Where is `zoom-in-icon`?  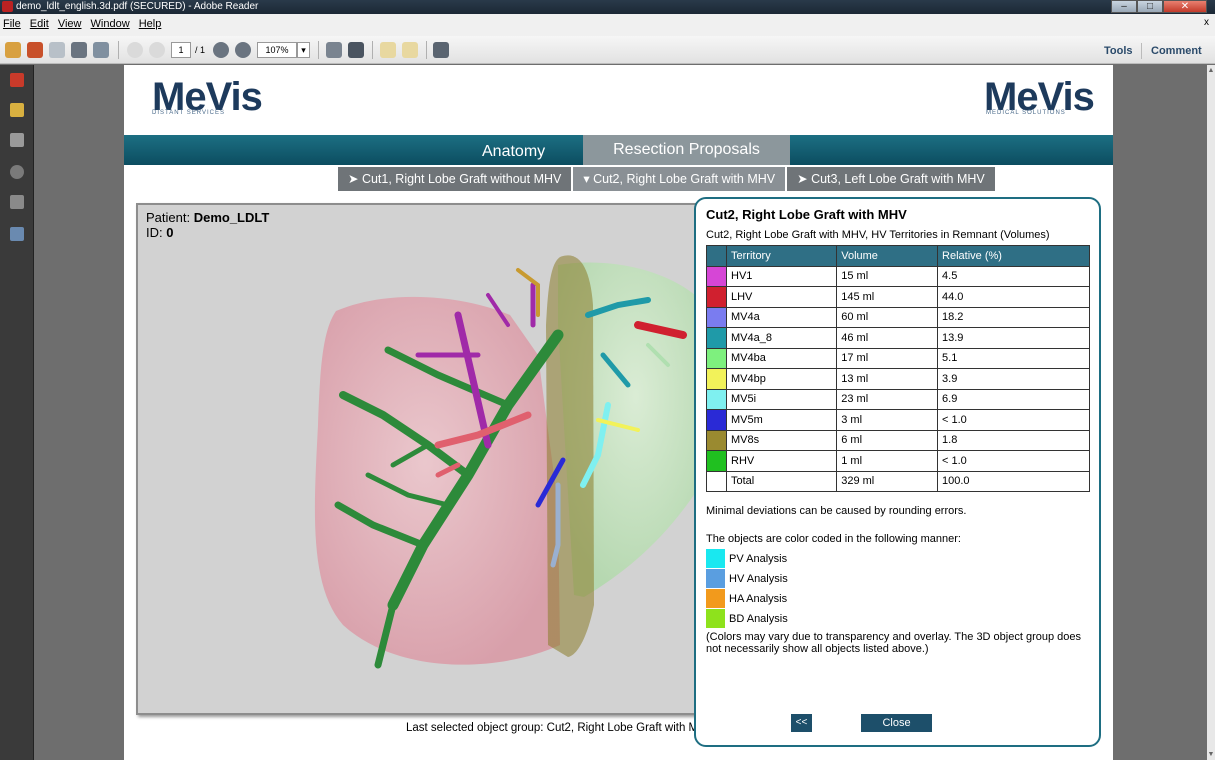
zoom-in-icon is located at coordinates (243, 50).